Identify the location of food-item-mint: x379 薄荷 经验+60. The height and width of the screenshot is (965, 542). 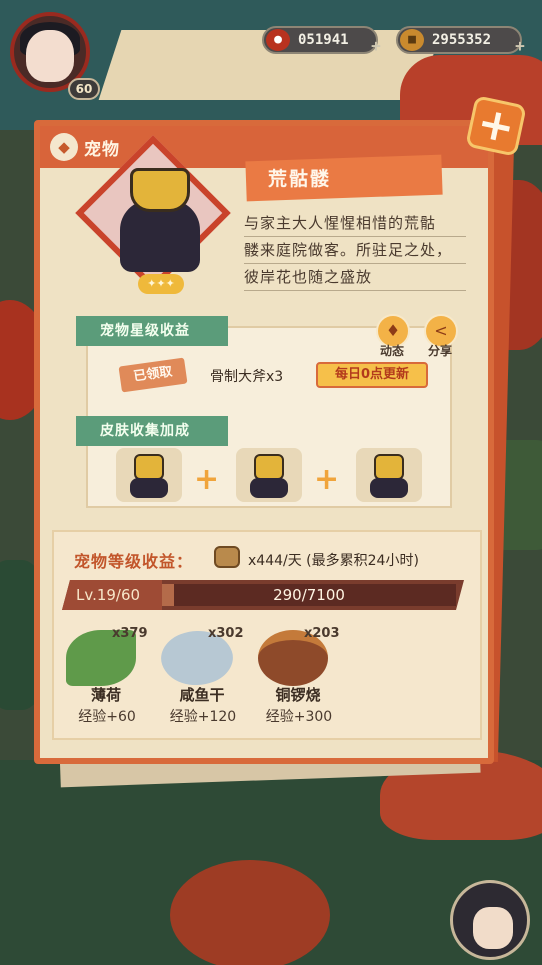
(107, 679).